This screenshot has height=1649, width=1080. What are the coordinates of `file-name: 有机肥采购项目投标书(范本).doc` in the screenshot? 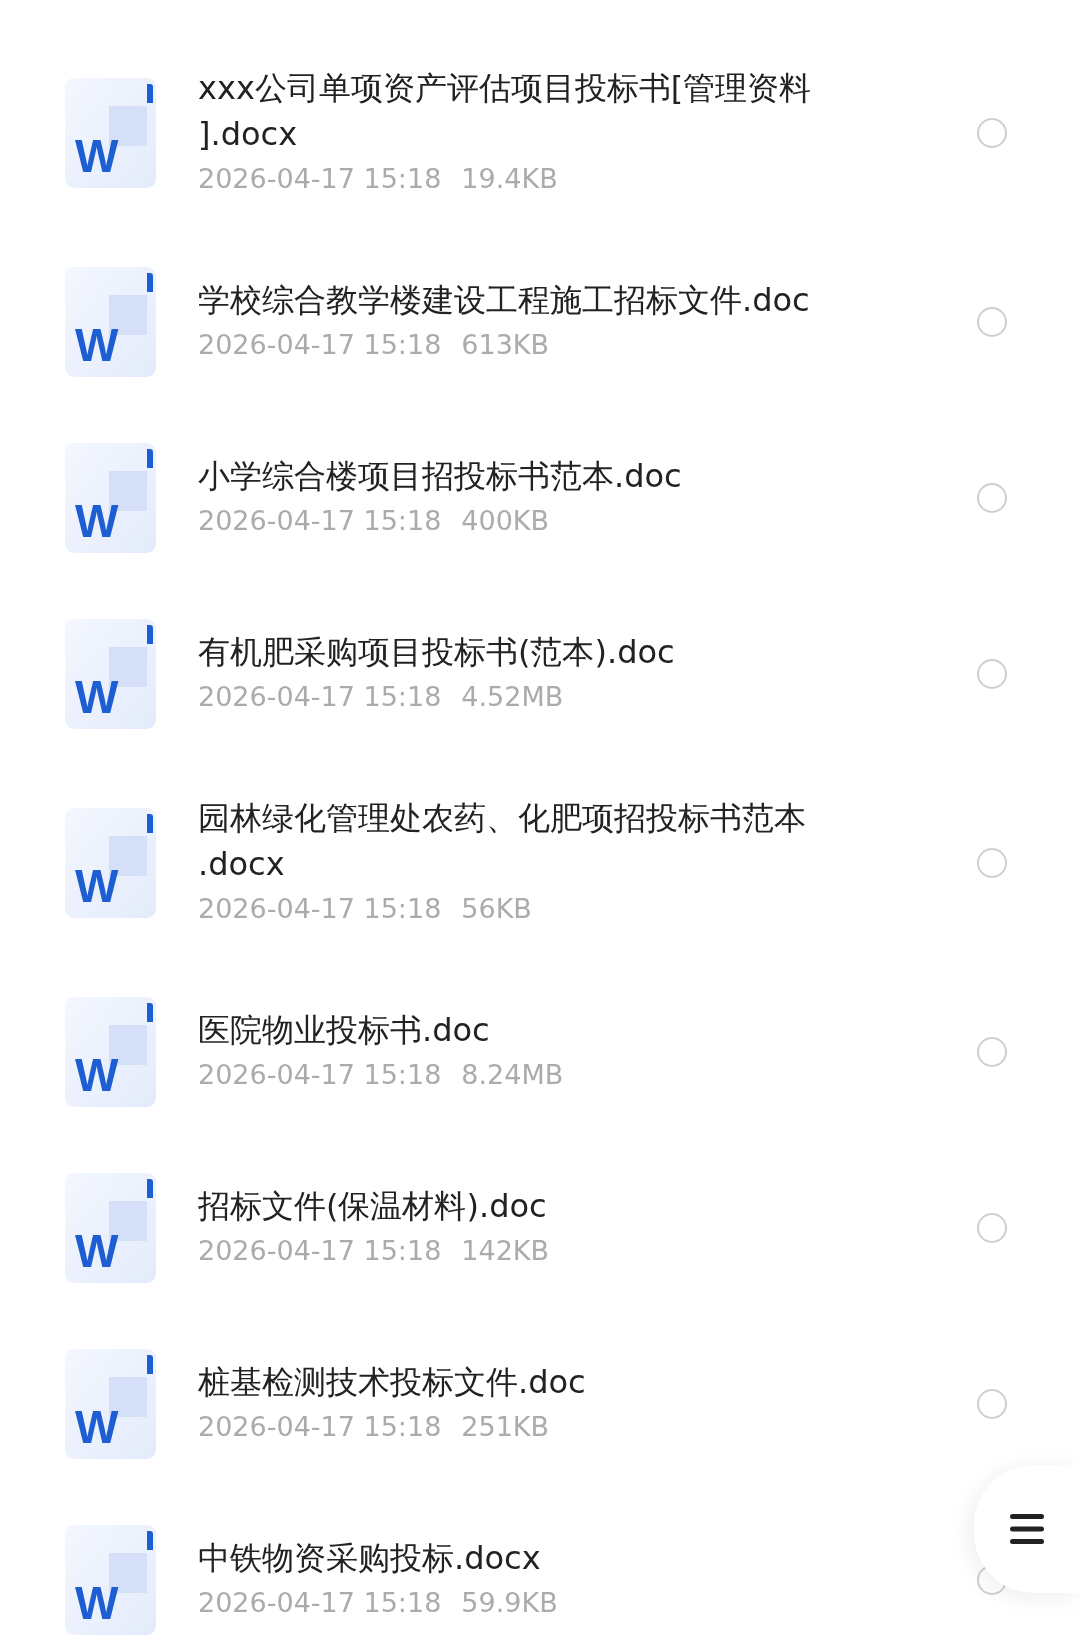 It's located at (578, 652).